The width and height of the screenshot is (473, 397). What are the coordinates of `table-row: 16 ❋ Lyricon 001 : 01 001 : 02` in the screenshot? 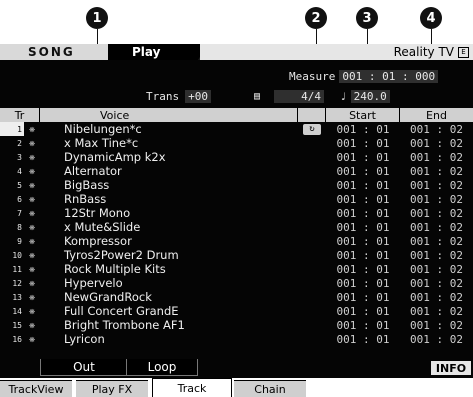 It's located at (236, 339).